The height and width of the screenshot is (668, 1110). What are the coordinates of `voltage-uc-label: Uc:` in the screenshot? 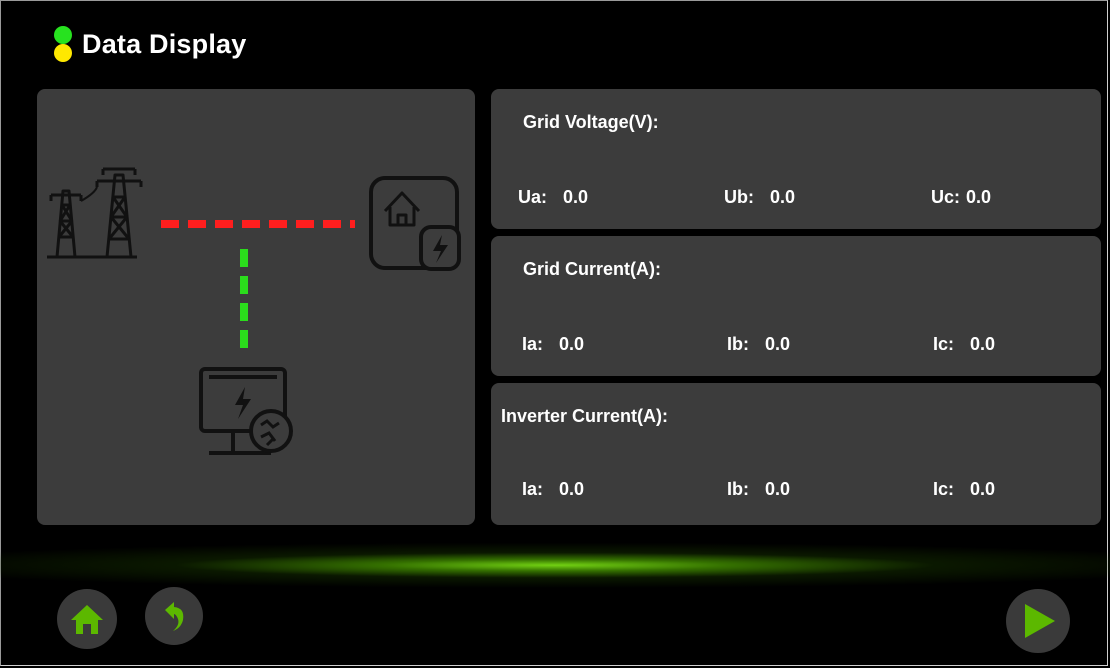 It's located at (946, 197).